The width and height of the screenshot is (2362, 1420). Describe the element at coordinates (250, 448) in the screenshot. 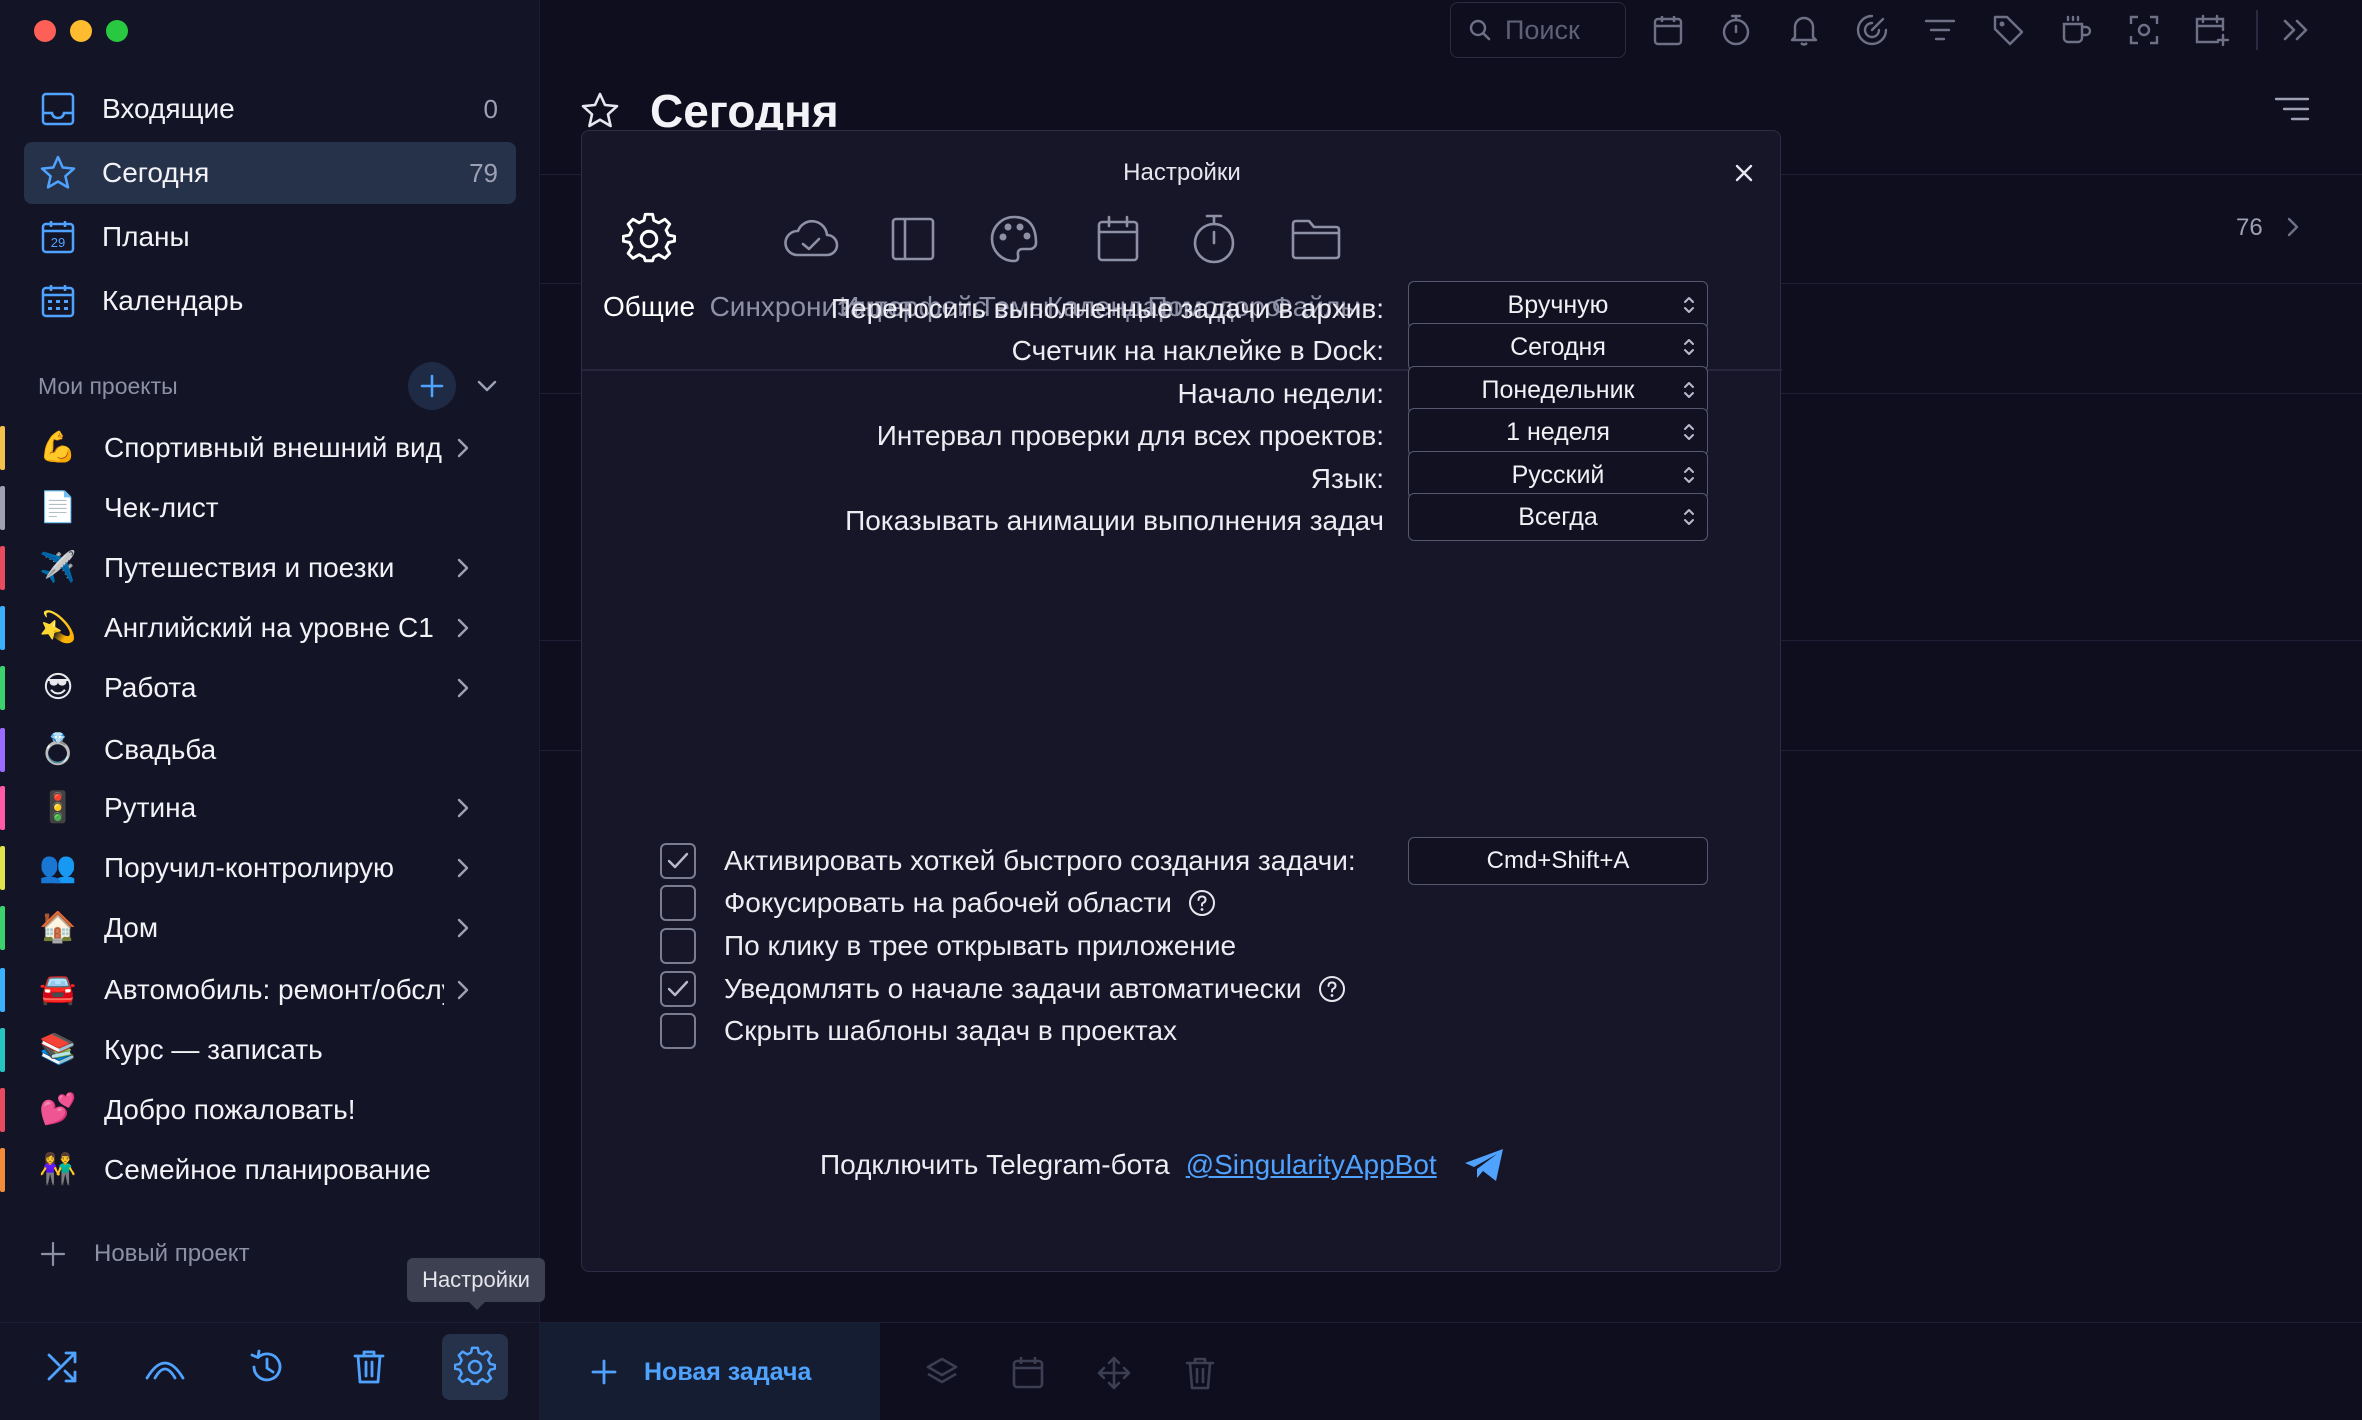

I see `project-item: 💪 Спортивный внешний вид` at that location.